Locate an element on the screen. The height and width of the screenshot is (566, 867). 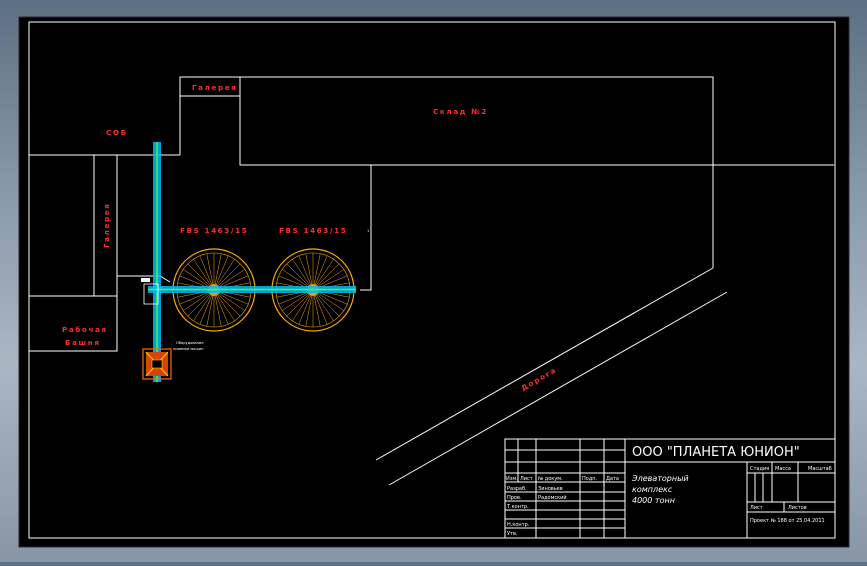
hdr-list: Лист is located at coordinates (526, 479).